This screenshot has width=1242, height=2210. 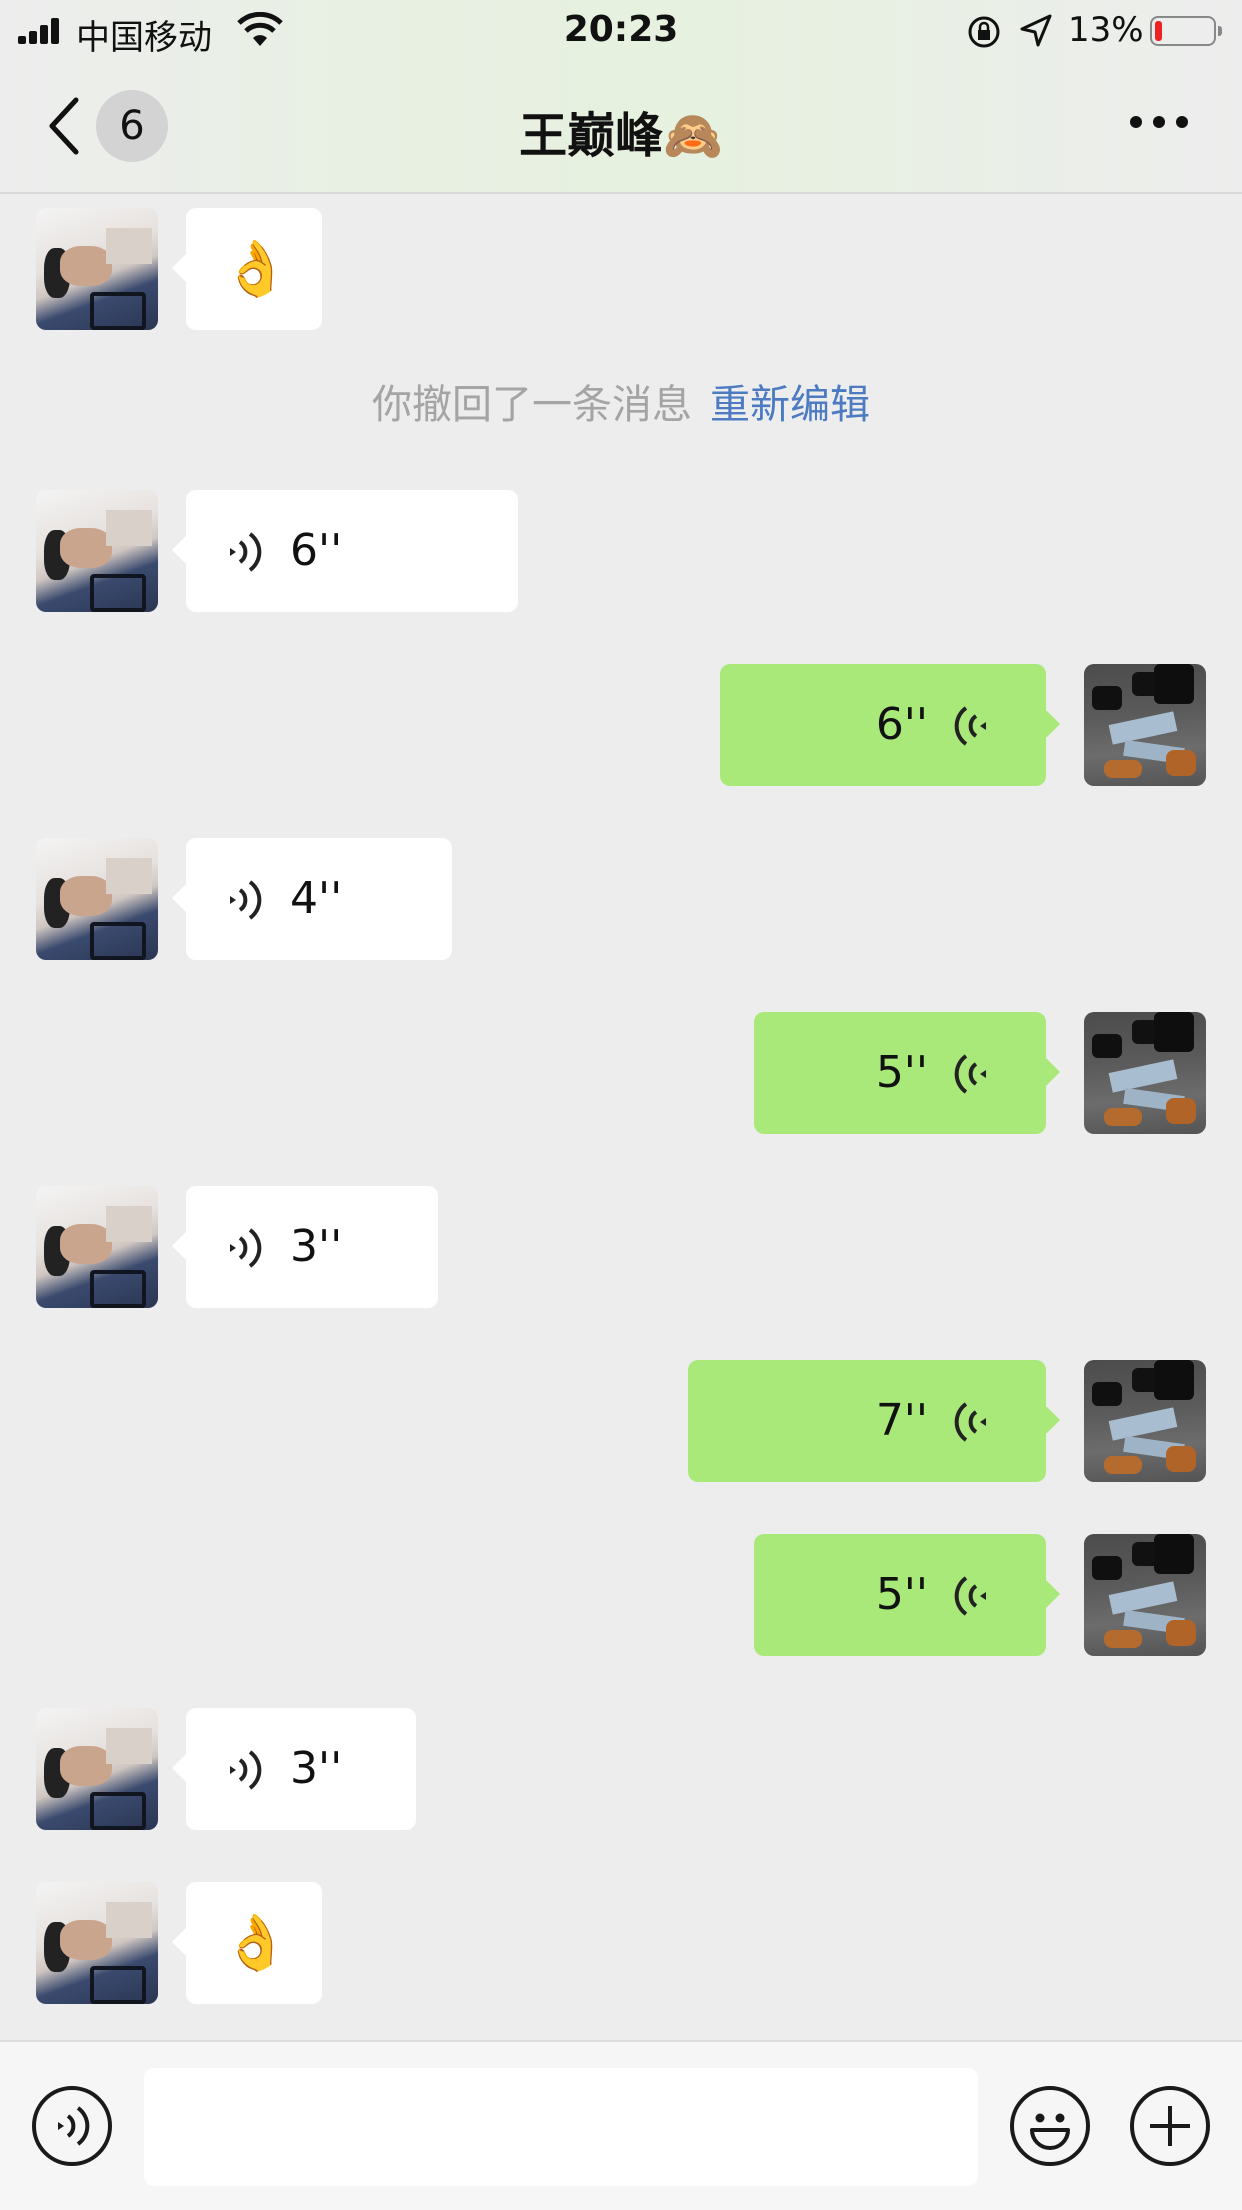 What do you see at coordinates (874, 1421) in the screenshot?
I see `voice-bubble: 7''` at bounding box center [874, 1421].